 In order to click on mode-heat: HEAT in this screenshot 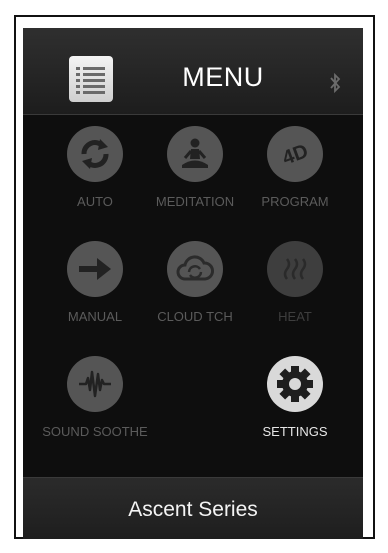, I will do `click(295, 284)`.